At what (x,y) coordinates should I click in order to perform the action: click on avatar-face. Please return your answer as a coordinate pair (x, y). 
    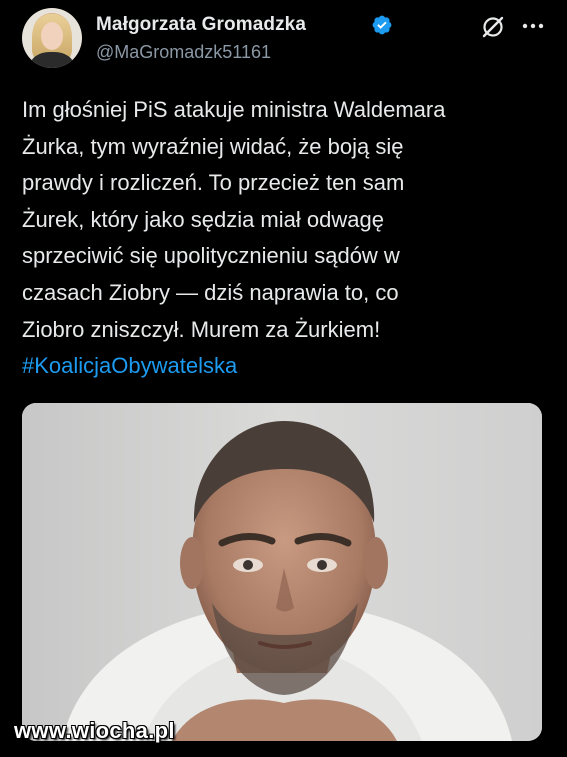
    Looking at the image, I should click on (52, 36).